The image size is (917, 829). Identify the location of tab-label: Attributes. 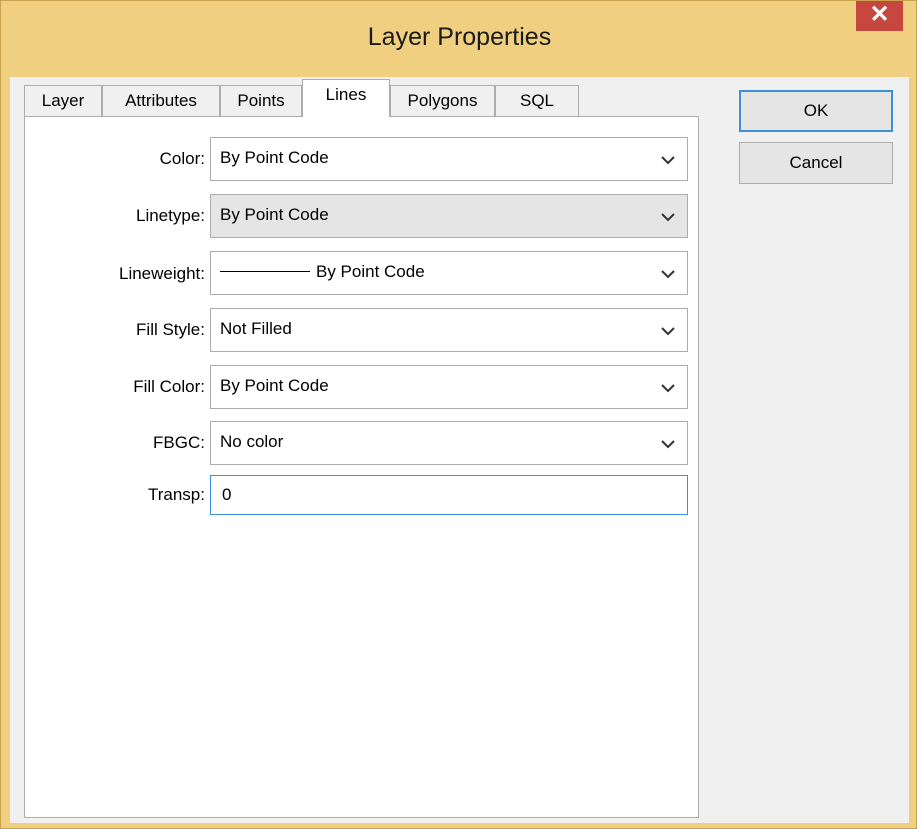
(161, 100).